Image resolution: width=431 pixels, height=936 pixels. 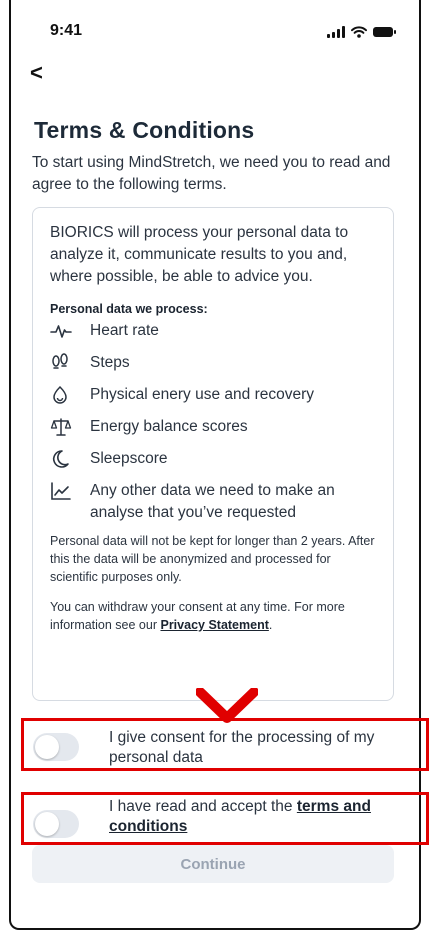 What do you see at coordinates (62, 427) in the screenshot?
I see `balance-scale-icon` at bounding box center [62, 427].